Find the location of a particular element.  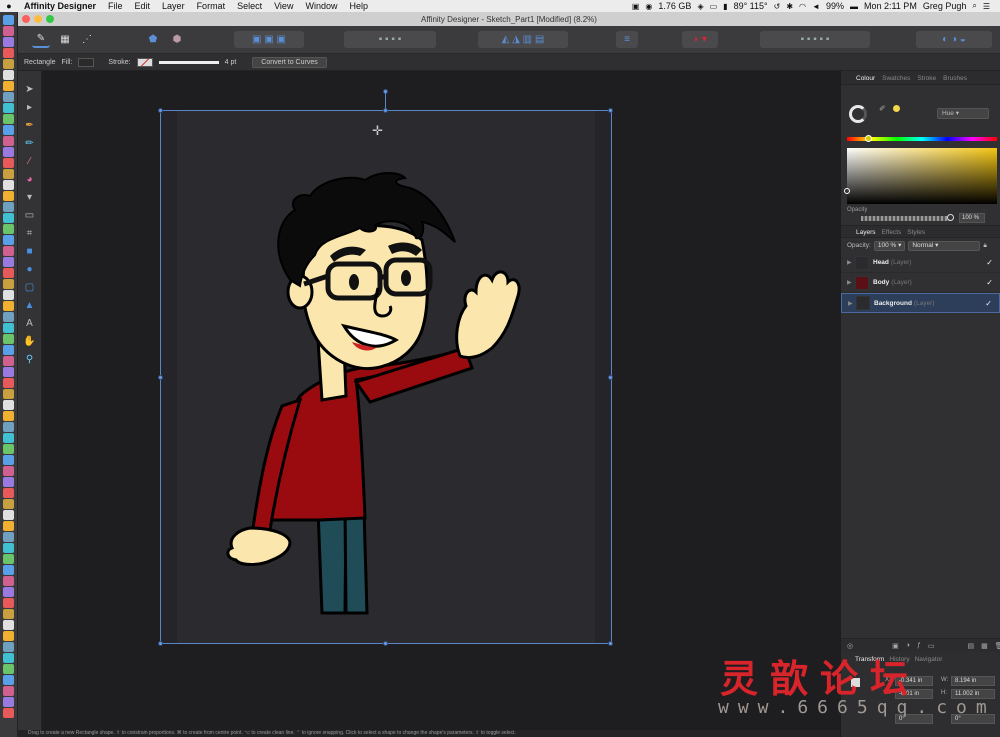

sync-icon: ◈ is located at coordinates (700, 6).